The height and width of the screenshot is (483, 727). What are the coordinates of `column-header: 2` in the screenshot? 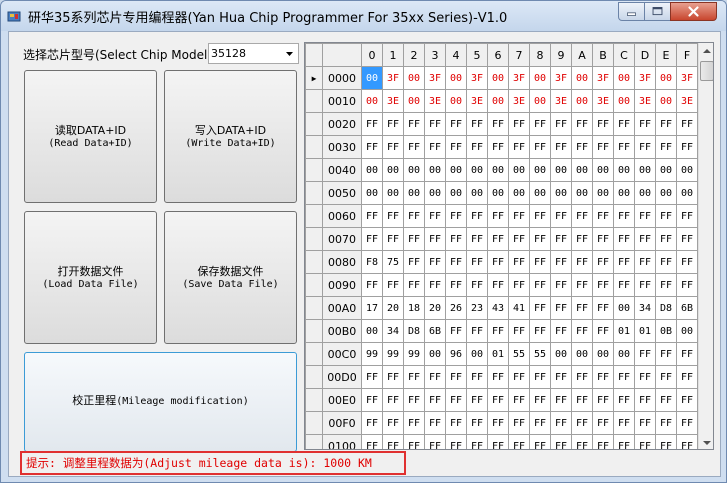 It's located at (414, 55).